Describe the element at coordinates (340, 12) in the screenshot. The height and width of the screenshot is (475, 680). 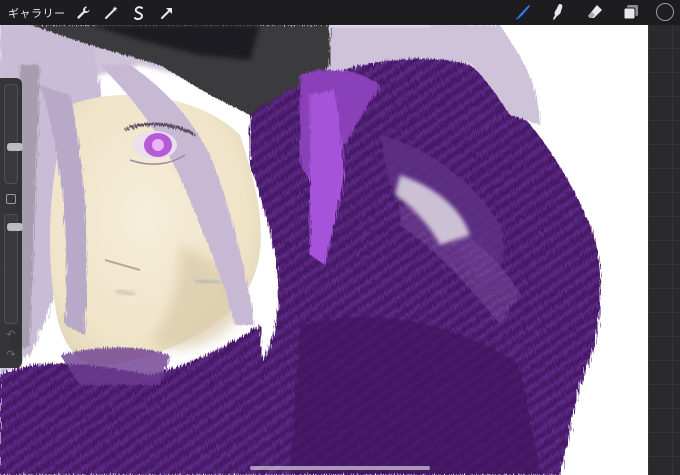
I see `top-toolbar: ギャラリー` at that location.